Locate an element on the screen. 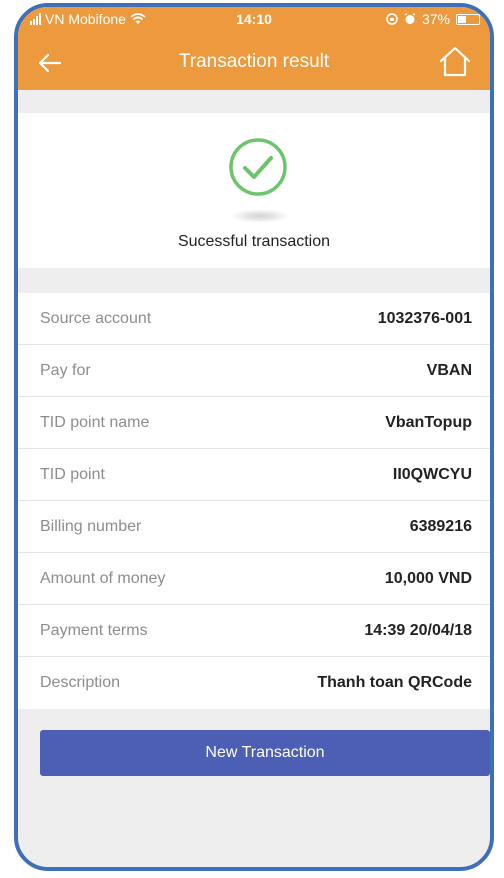 The image size is (504, 878). detail-label: Billing number is located at coordinates (91, 526).